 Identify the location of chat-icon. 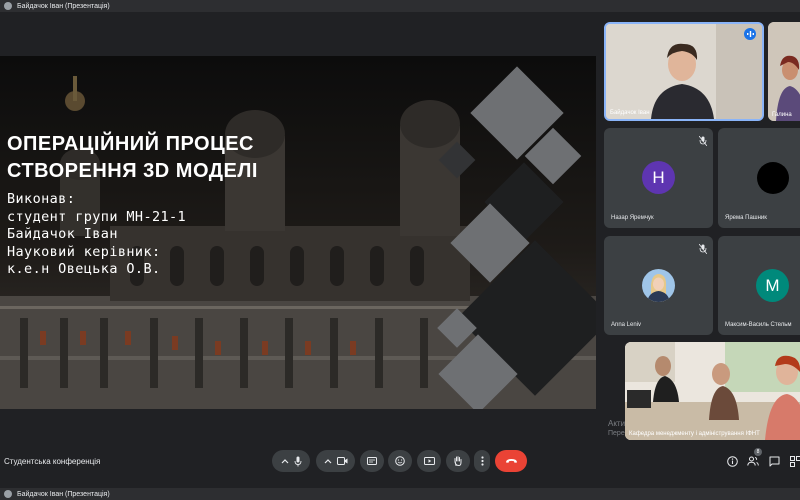
(774, 461).